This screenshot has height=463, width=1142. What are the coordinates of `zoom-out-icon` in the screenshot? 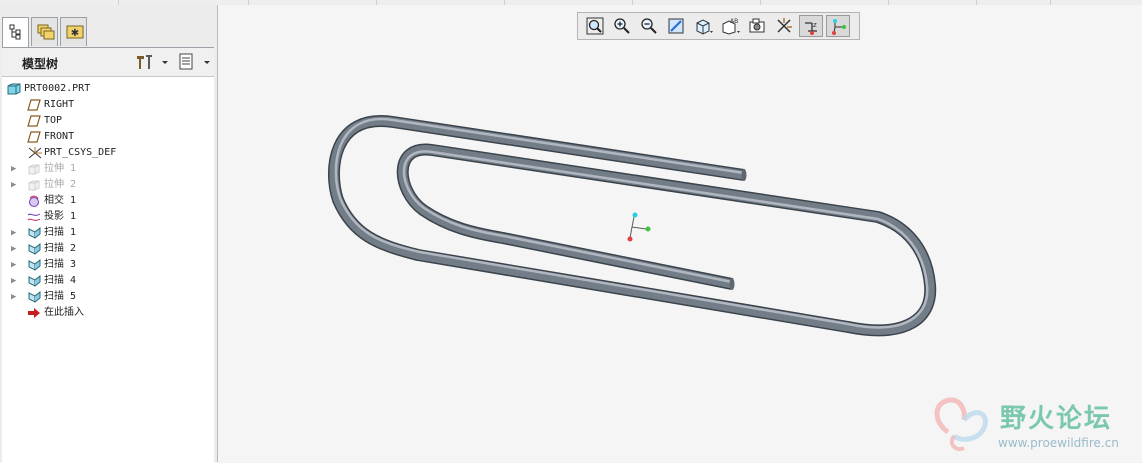 It's located at (649, 26).